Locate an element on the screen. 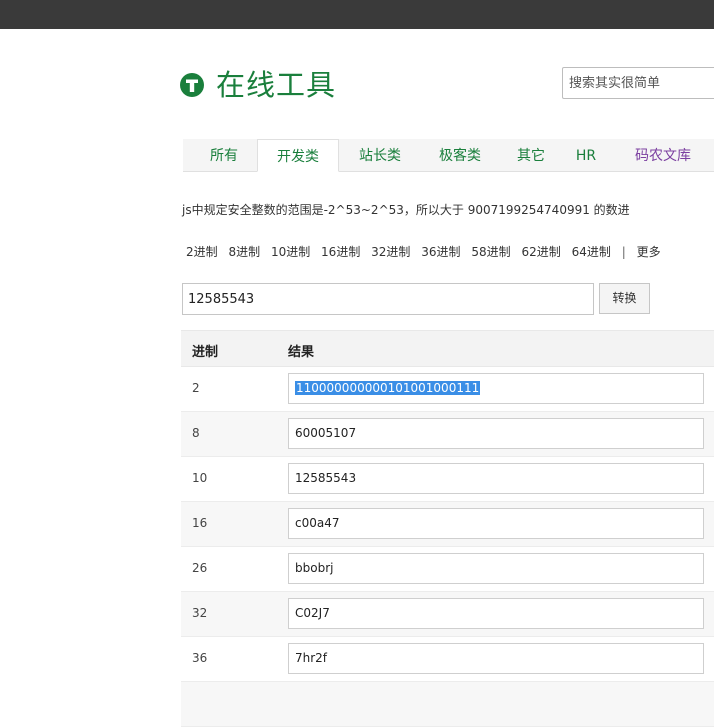 The height and width of the screenshot is (727, 714). tool-logo-icon is located at coordinates (192, 85).